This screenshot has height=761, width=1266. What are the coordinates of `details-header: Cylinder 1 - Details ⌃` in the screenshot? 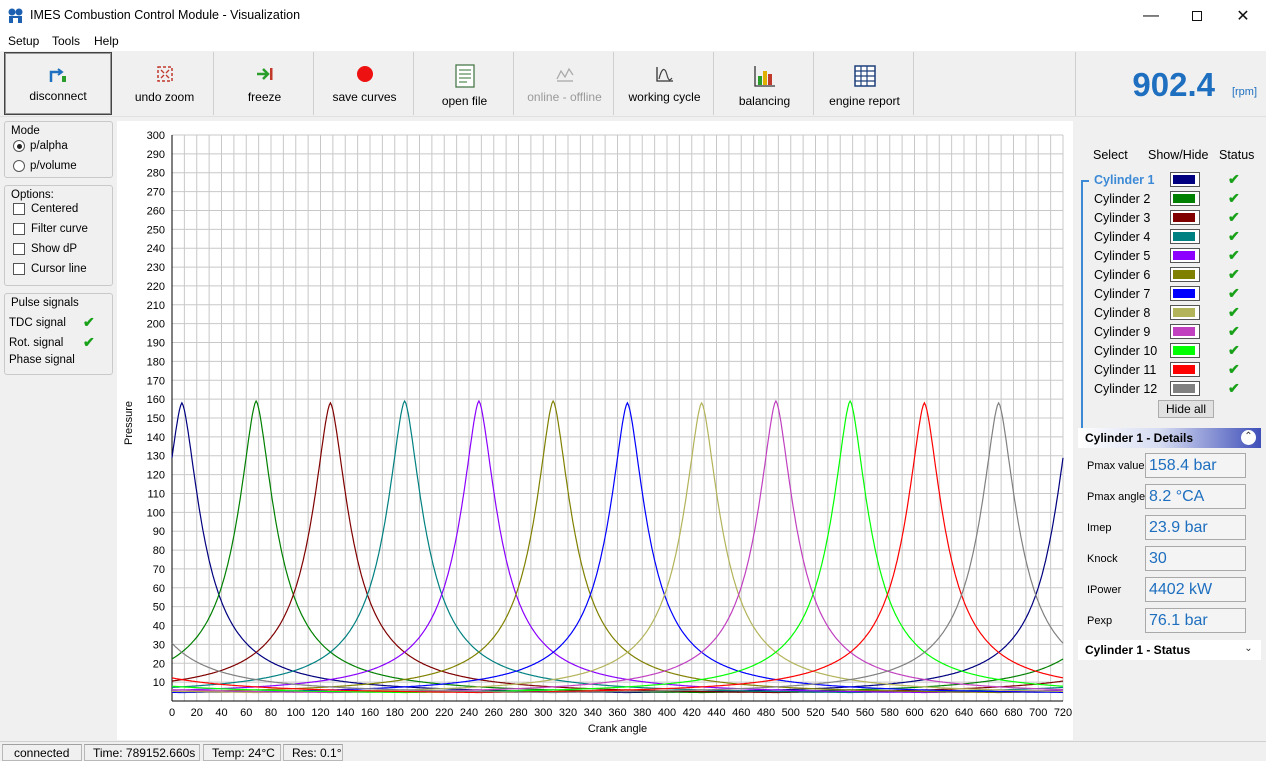 It's located at (1169, 438).